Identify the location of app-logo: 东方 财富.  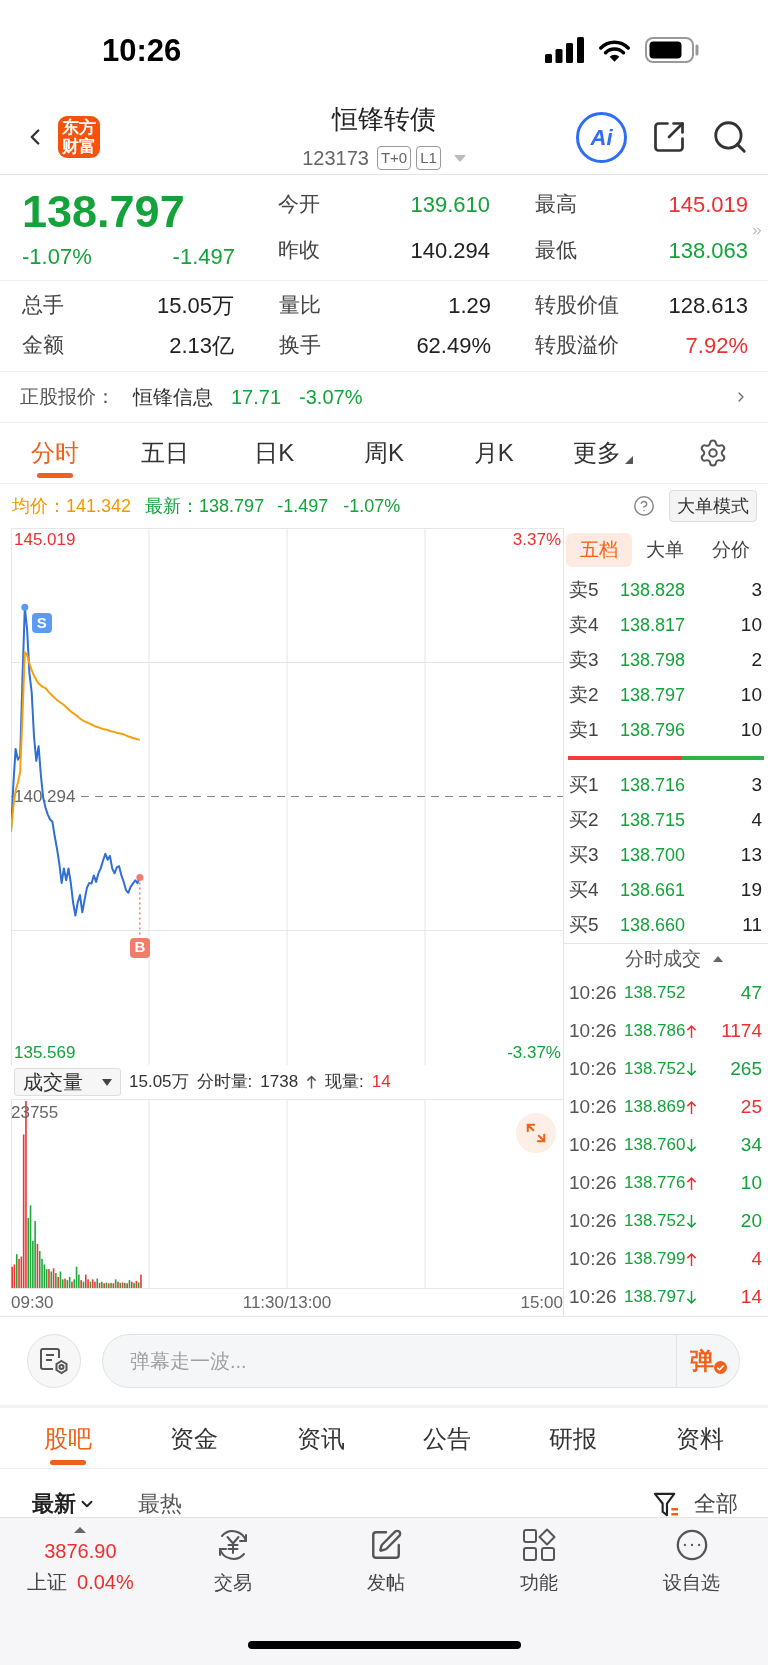
(79, 137).